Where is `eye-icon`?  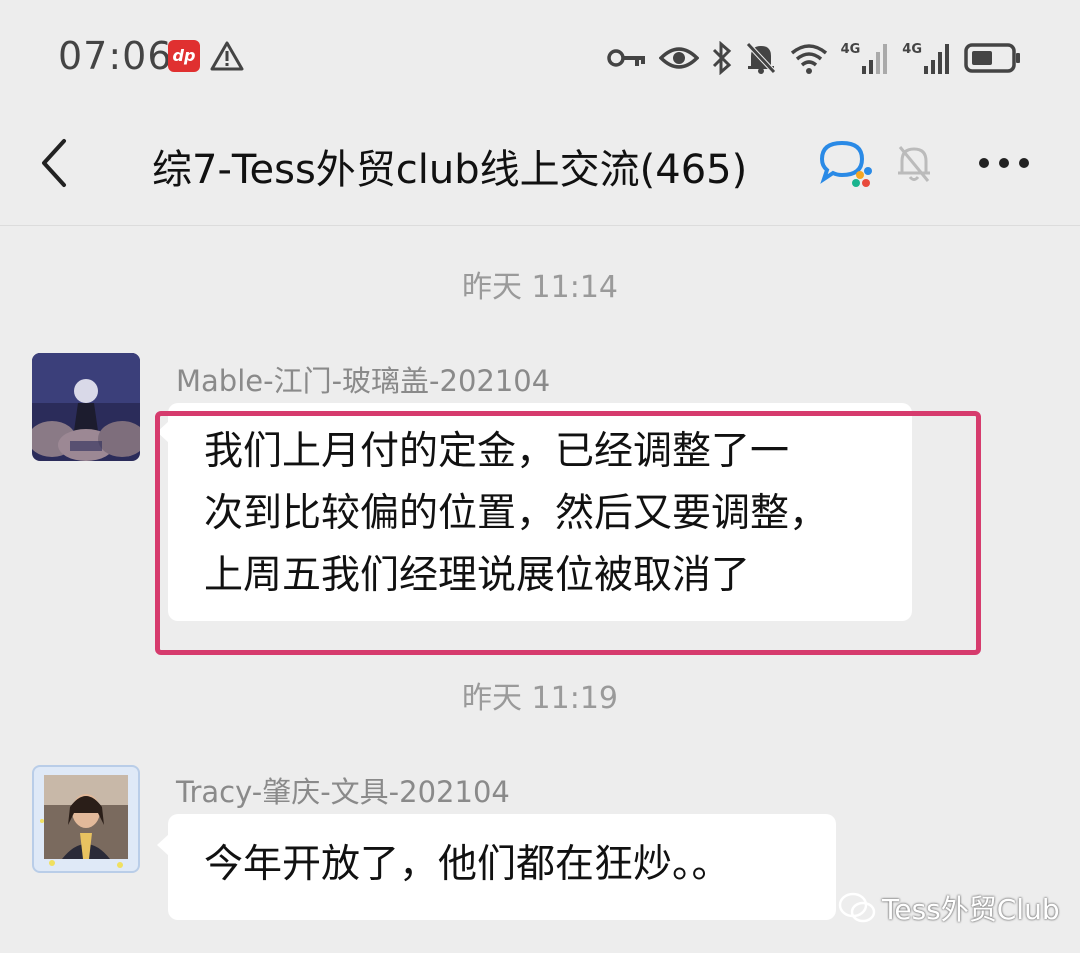
eye-icon is located at coordinates (678, 58).